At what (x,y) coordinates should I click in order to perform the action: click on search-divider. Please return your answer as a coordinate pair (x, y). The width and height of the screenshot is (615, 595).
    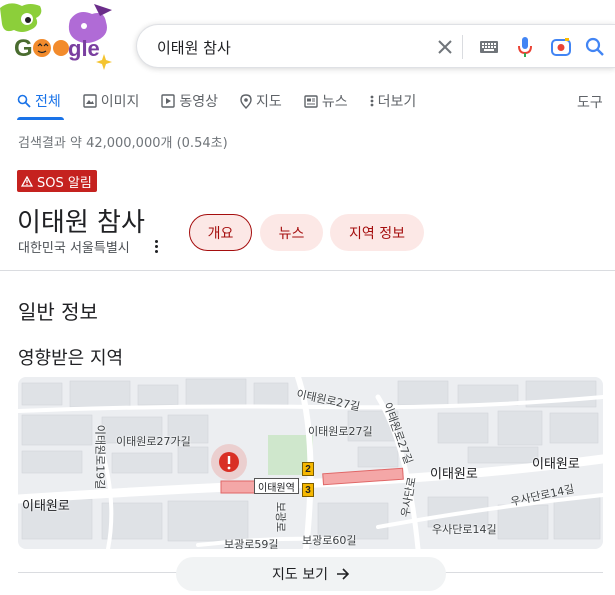
    Looking at the image, I should click on (462, 47).